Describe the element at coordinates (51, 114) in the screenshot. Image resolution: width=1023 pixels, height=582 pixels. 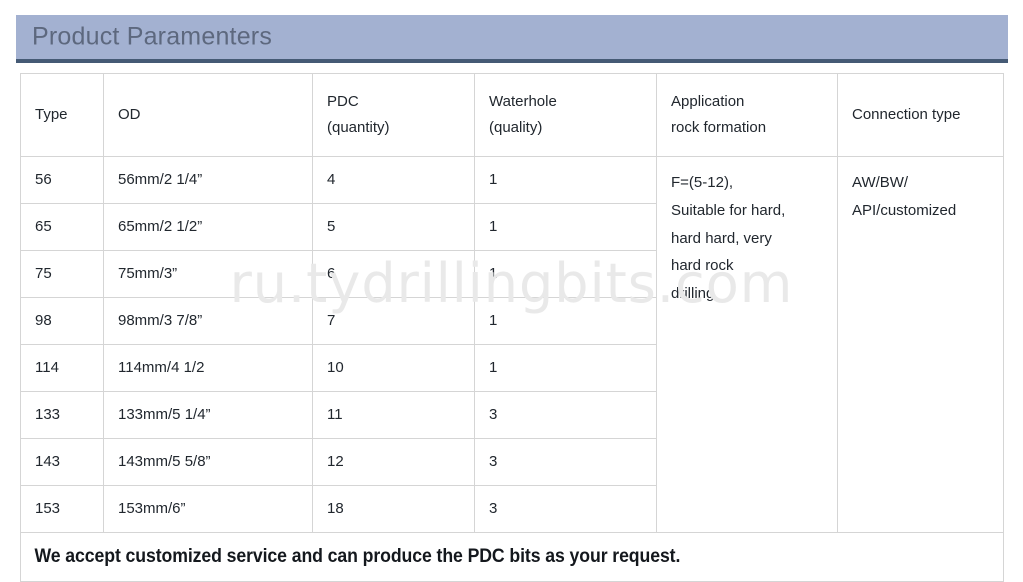
I see `column-header-type-line1: Type` at that location.